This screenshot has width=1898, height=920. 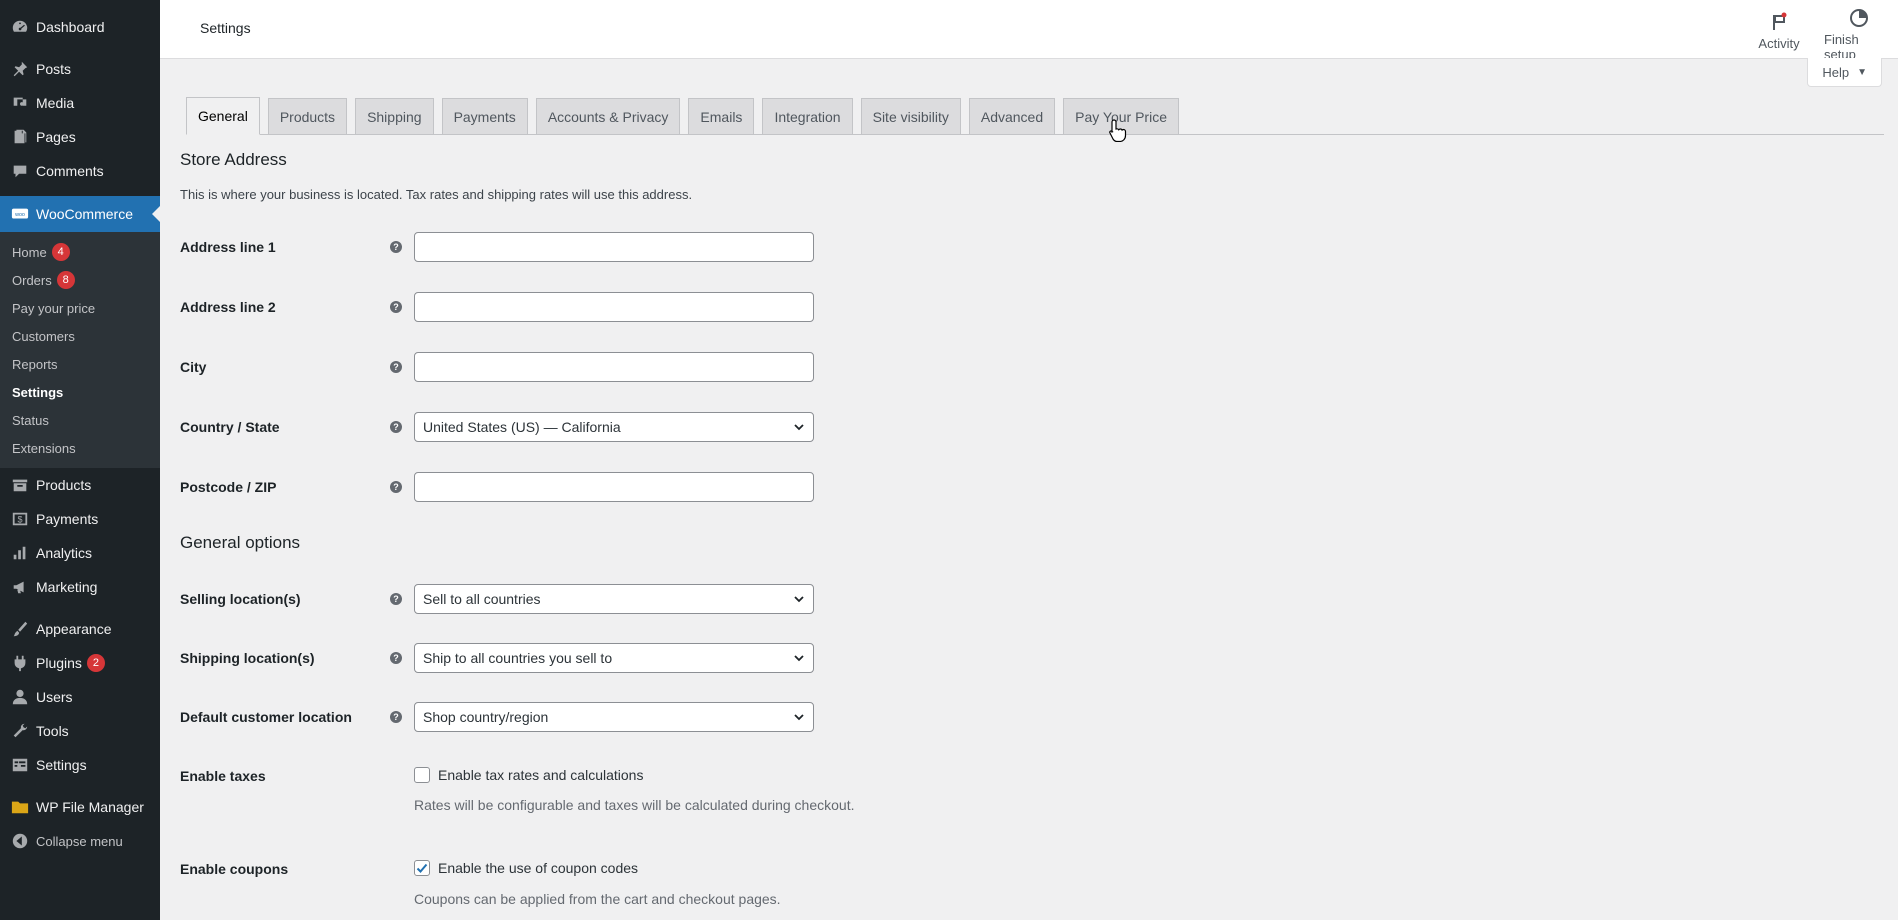 I want to click on archive-icon, so click(x=20, y=485).